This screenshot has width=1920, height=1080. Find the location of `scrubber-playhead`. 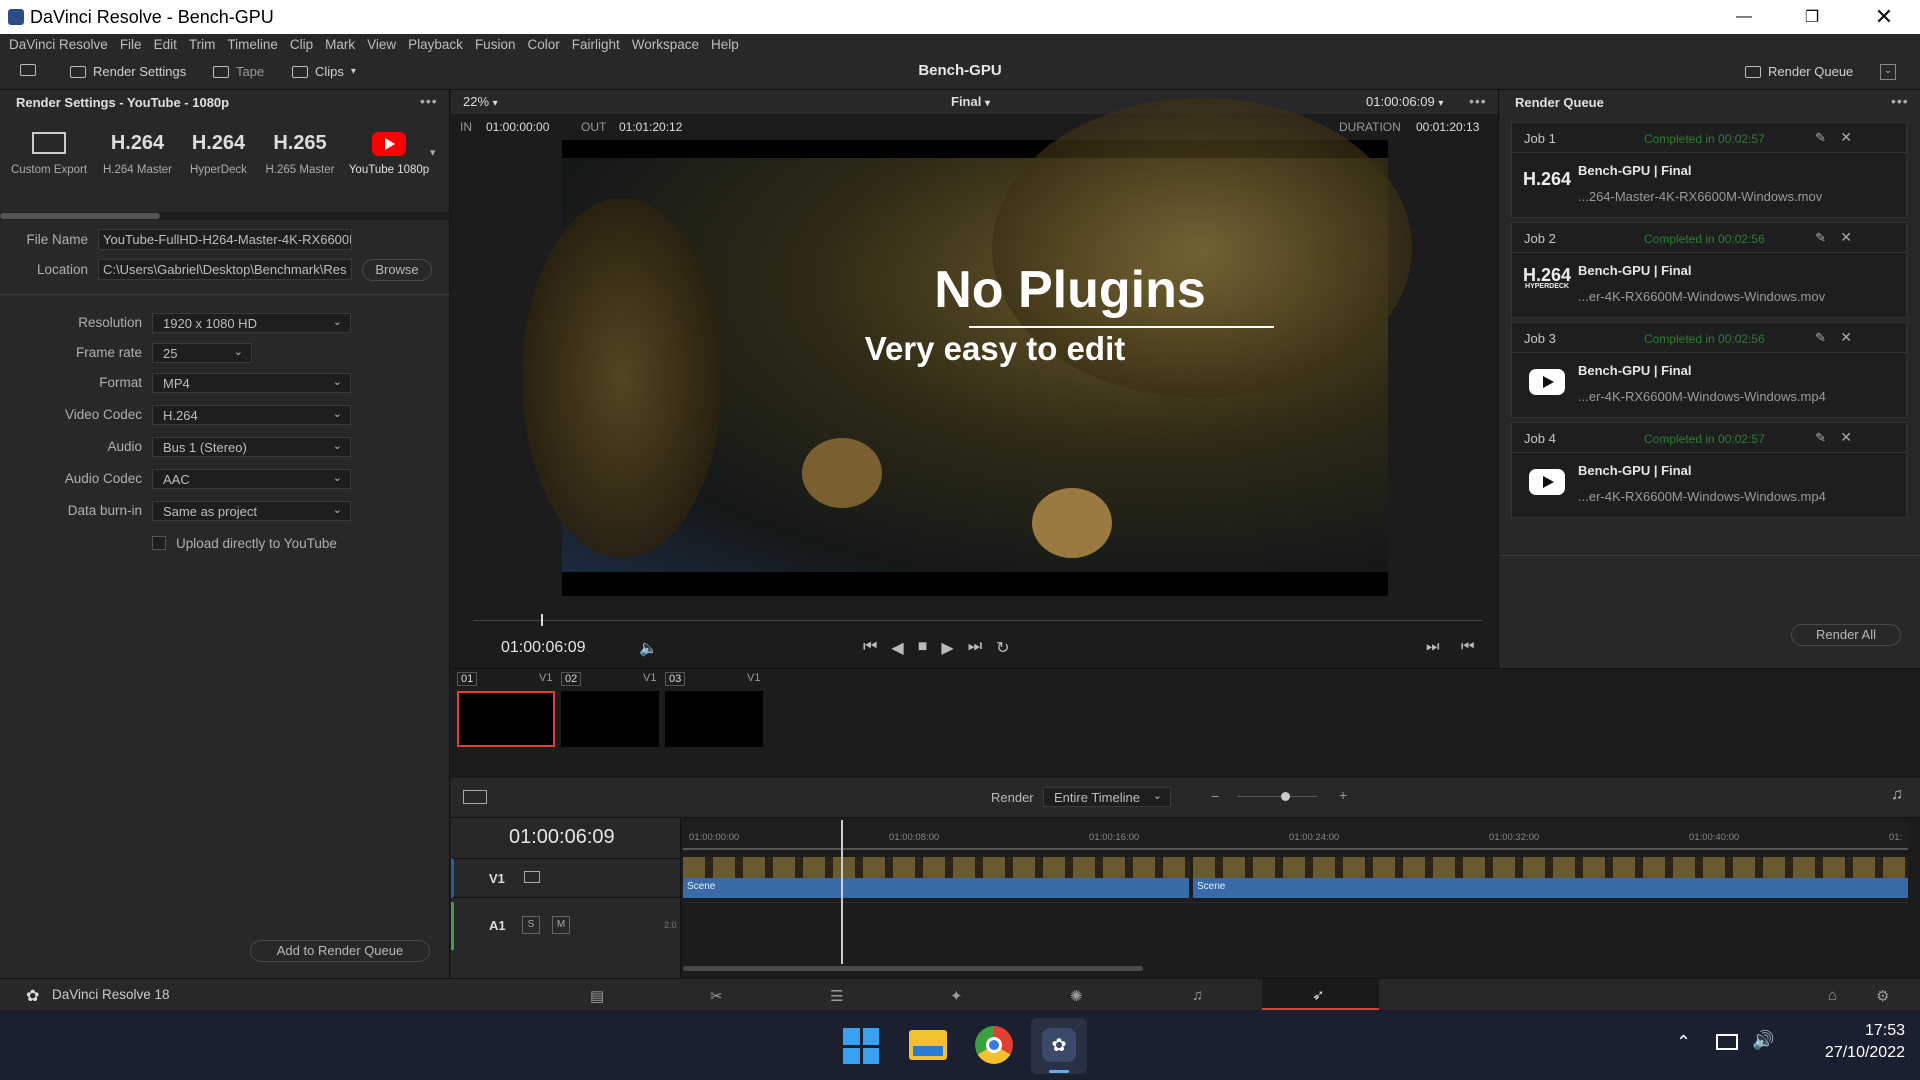

scrubber-playhead is located at coordinates (542, 620).